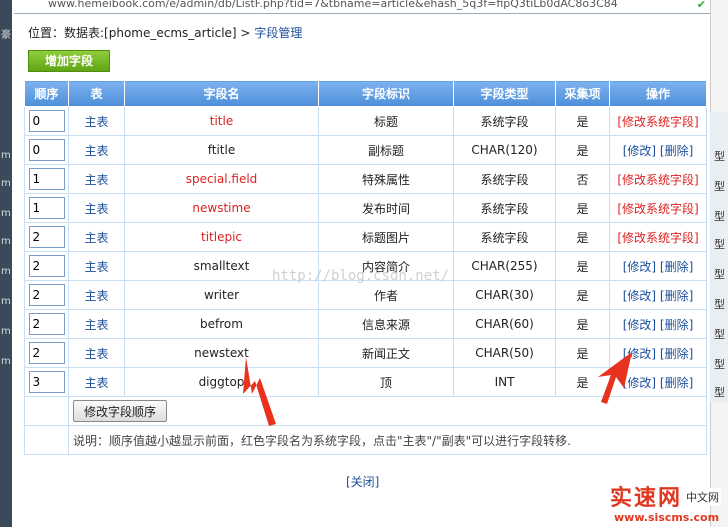  I want to click on field-type-cell: CHAR(50), so click(504, 353).